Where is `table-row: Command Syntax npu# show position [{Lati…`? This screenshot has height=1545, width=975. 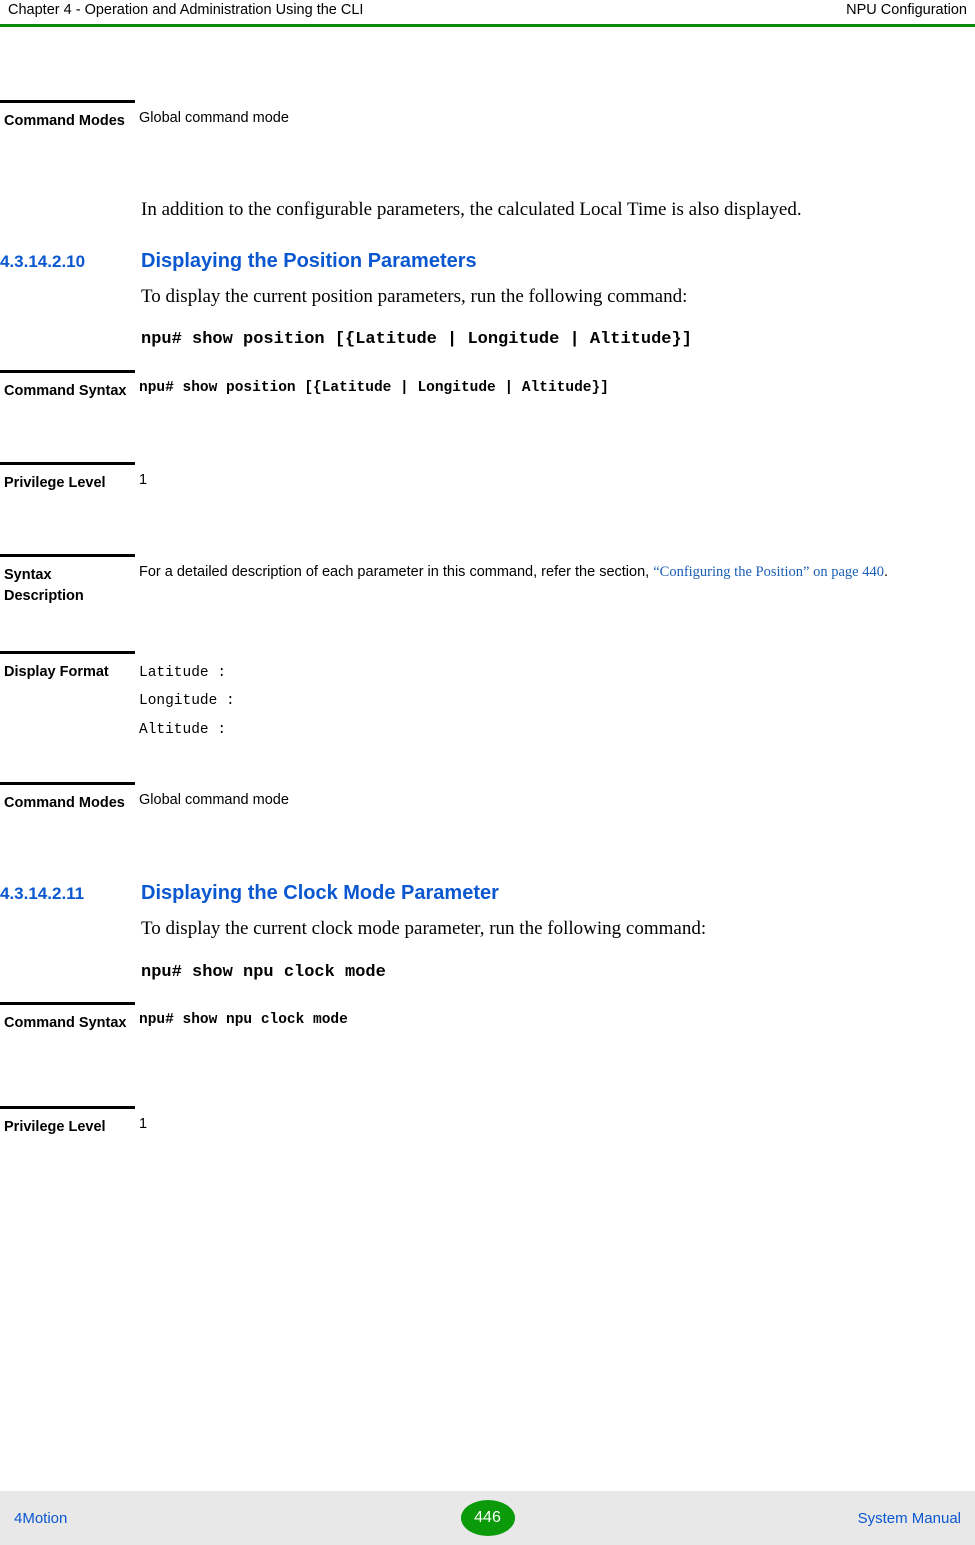
table-row: Command Syntax npu# show position [{Lati… is located at coordinates (467, 390).